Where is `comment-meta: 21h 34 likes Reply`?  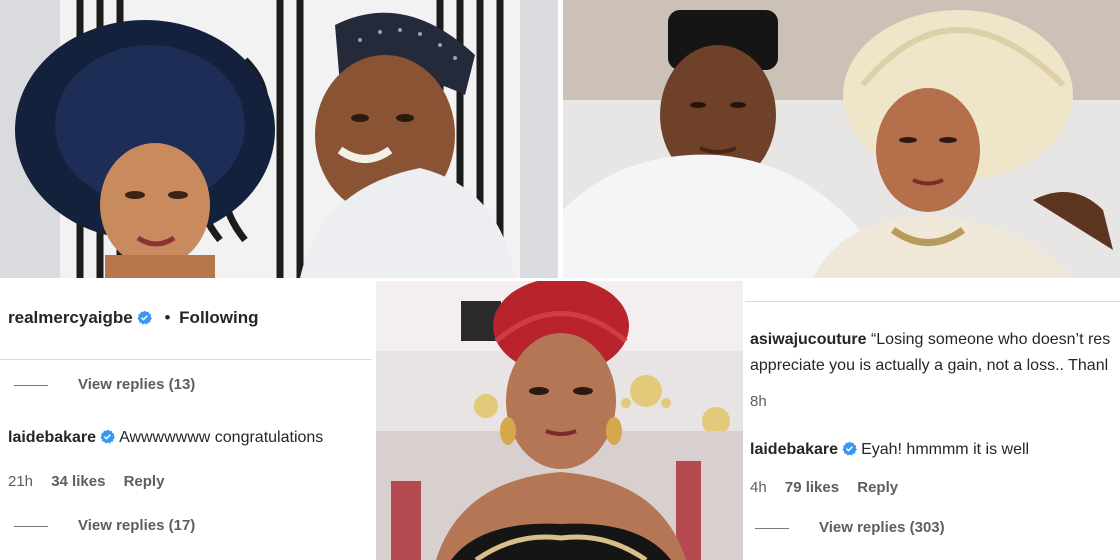
comment-meta: 21h 34 likes Reply is located at coordinates (93, 481).